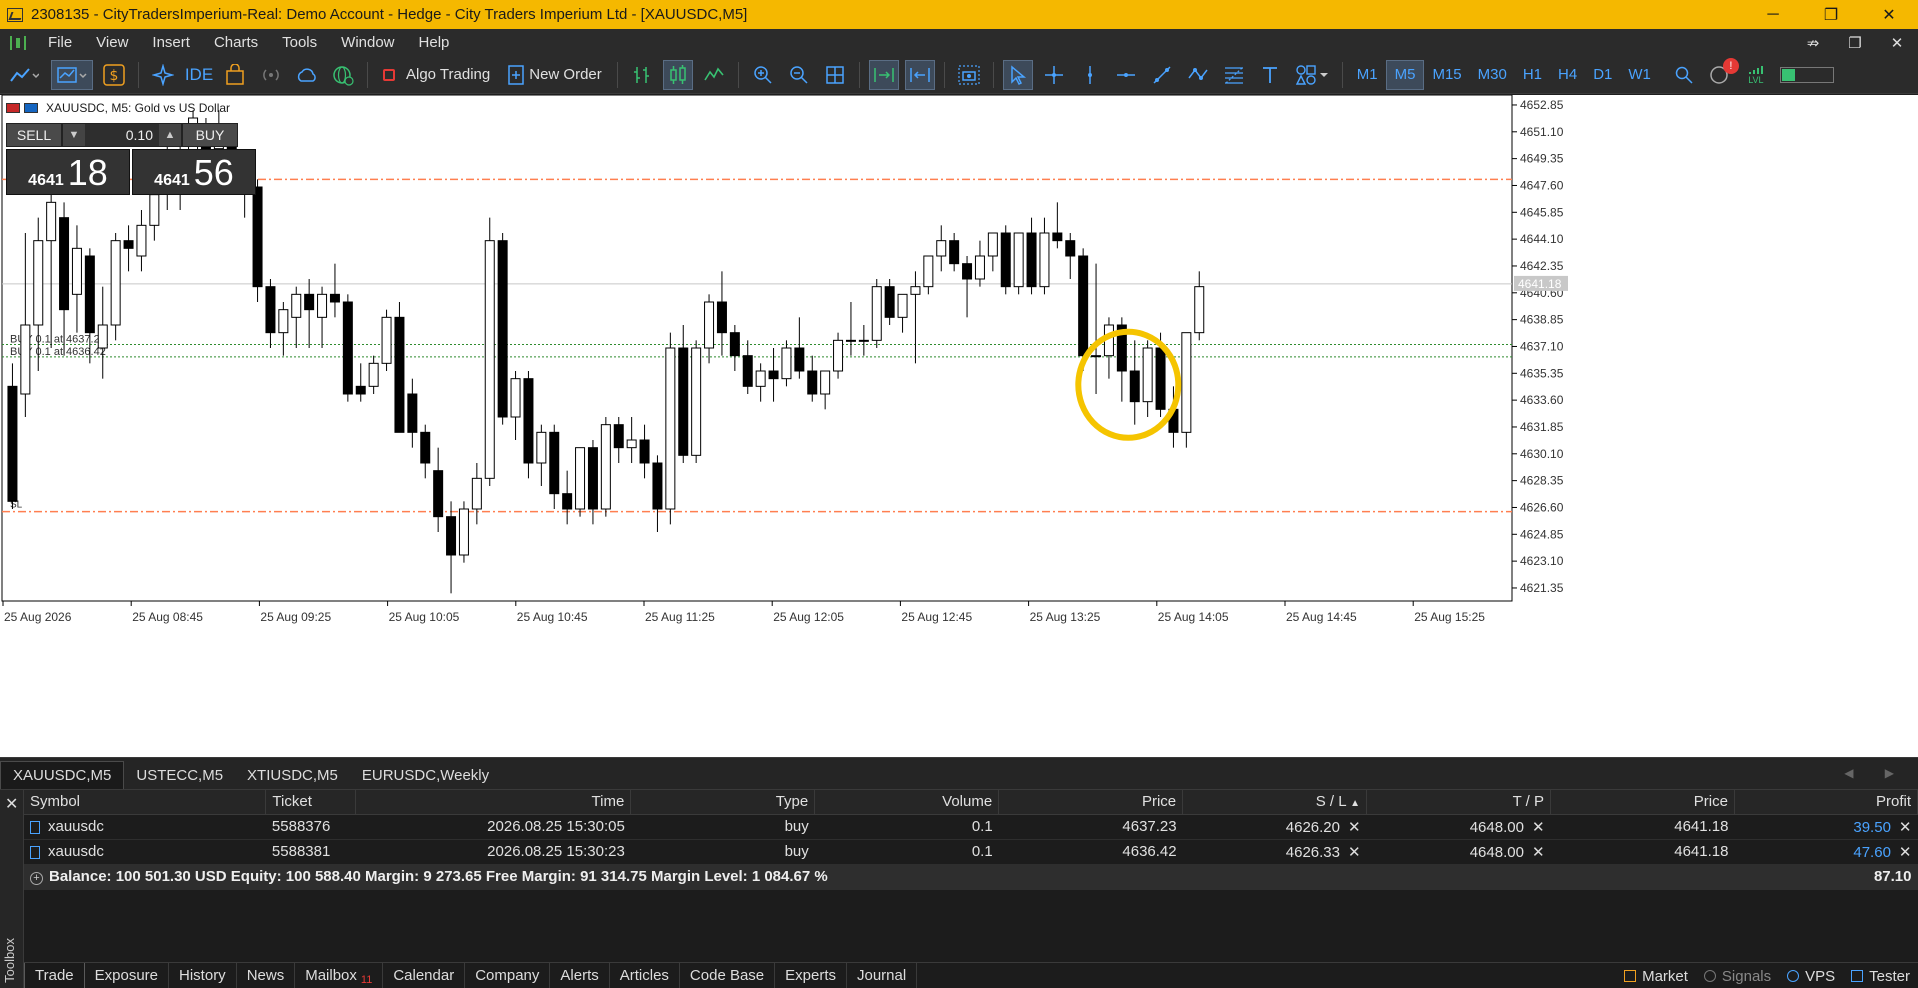 This screenshot has width=1918, height=988. Describe the element at coordinates (882, 975) in the screenshot. I see `tab-journal: Journal` at that location.